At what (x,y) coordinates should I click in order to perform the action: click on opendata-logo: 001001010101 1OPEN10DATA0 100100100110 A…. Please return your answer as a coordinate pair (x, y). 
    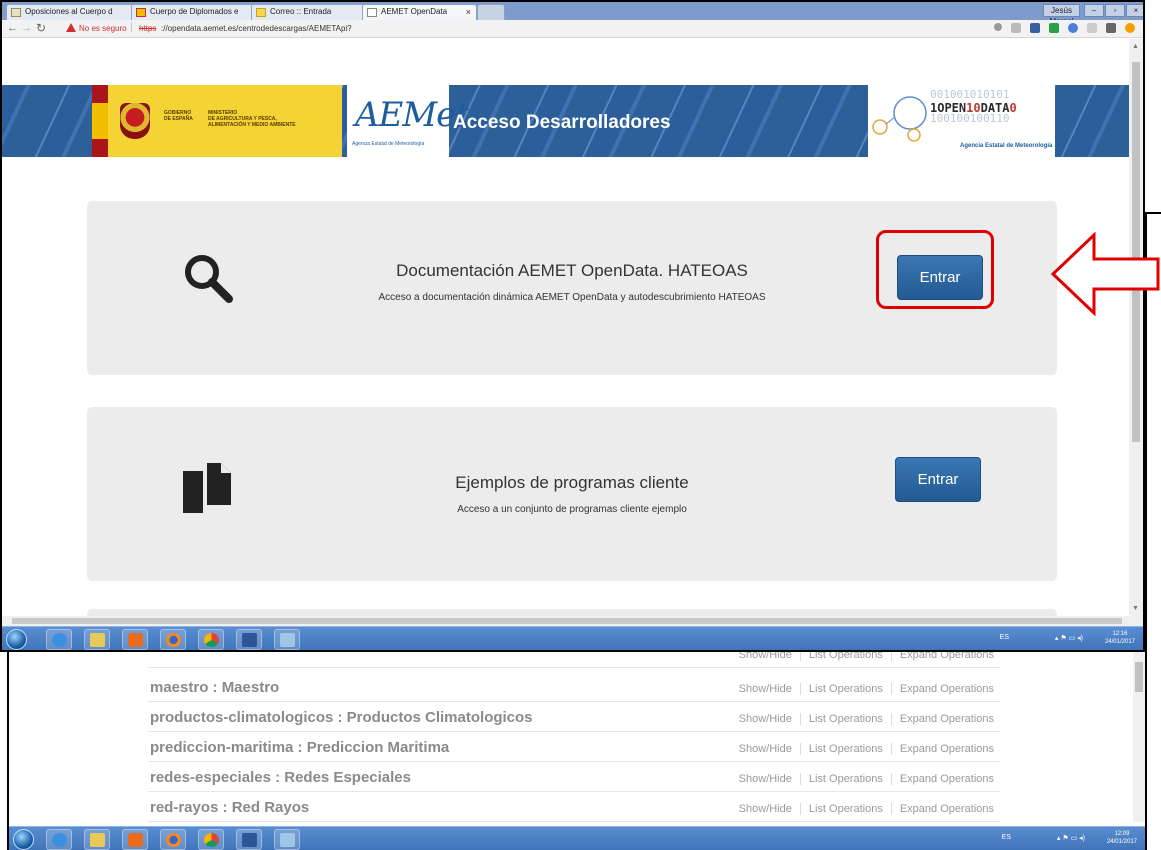
    Looking at the image, I should click on (961, 121).